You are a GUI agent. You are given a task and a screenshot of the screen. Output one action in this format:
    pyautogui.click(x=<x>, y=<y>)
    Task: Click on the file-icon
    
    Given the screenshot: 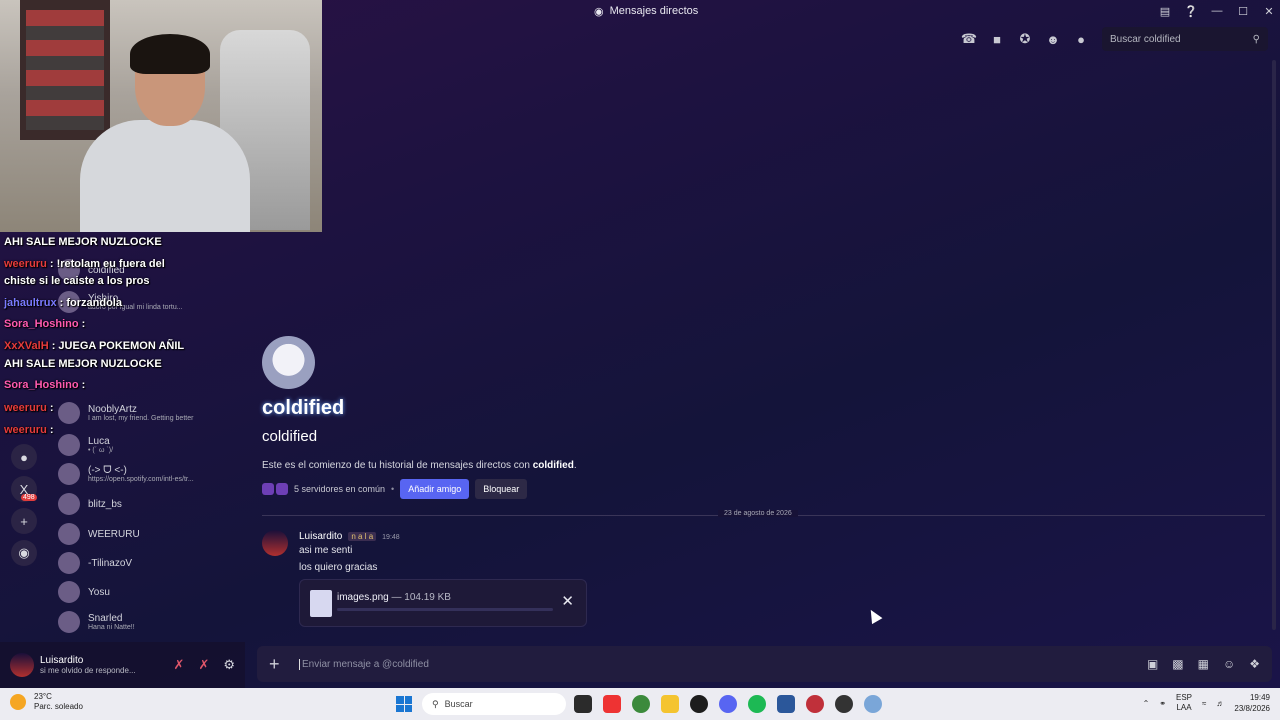 What is the action you would take?
    pyautogui.click(x=321, y=603)
    